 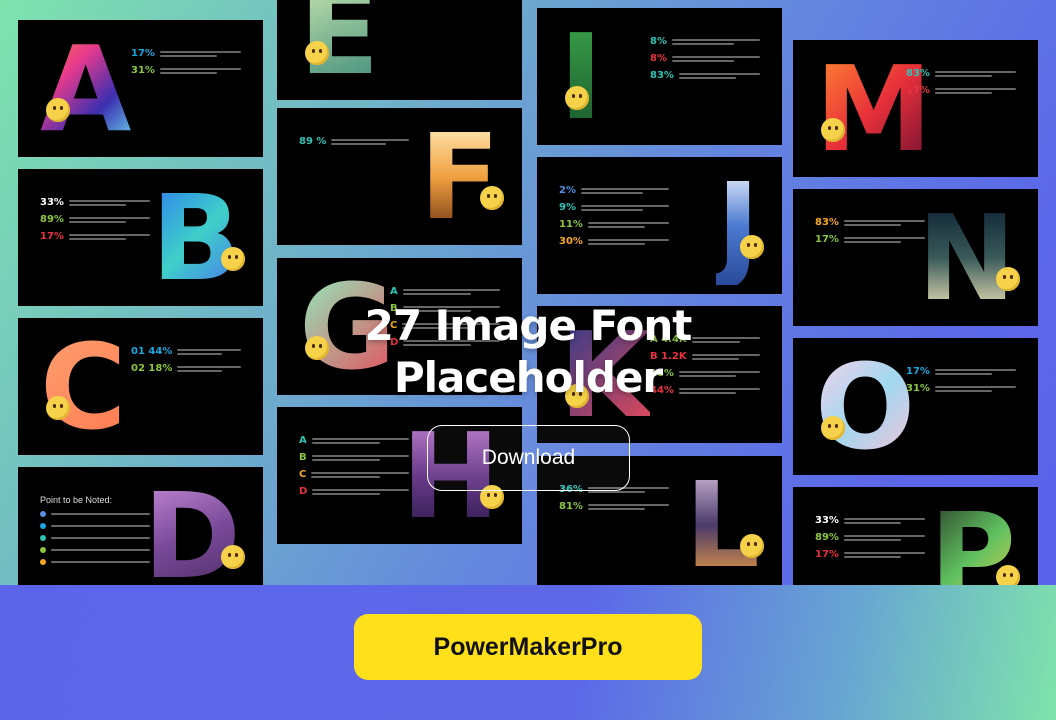 What do you see at coordinates (915, 108) in the screenshot?
I see `slide-thumbnail-m: M 83% 17%` at bounding box center [915, 108].